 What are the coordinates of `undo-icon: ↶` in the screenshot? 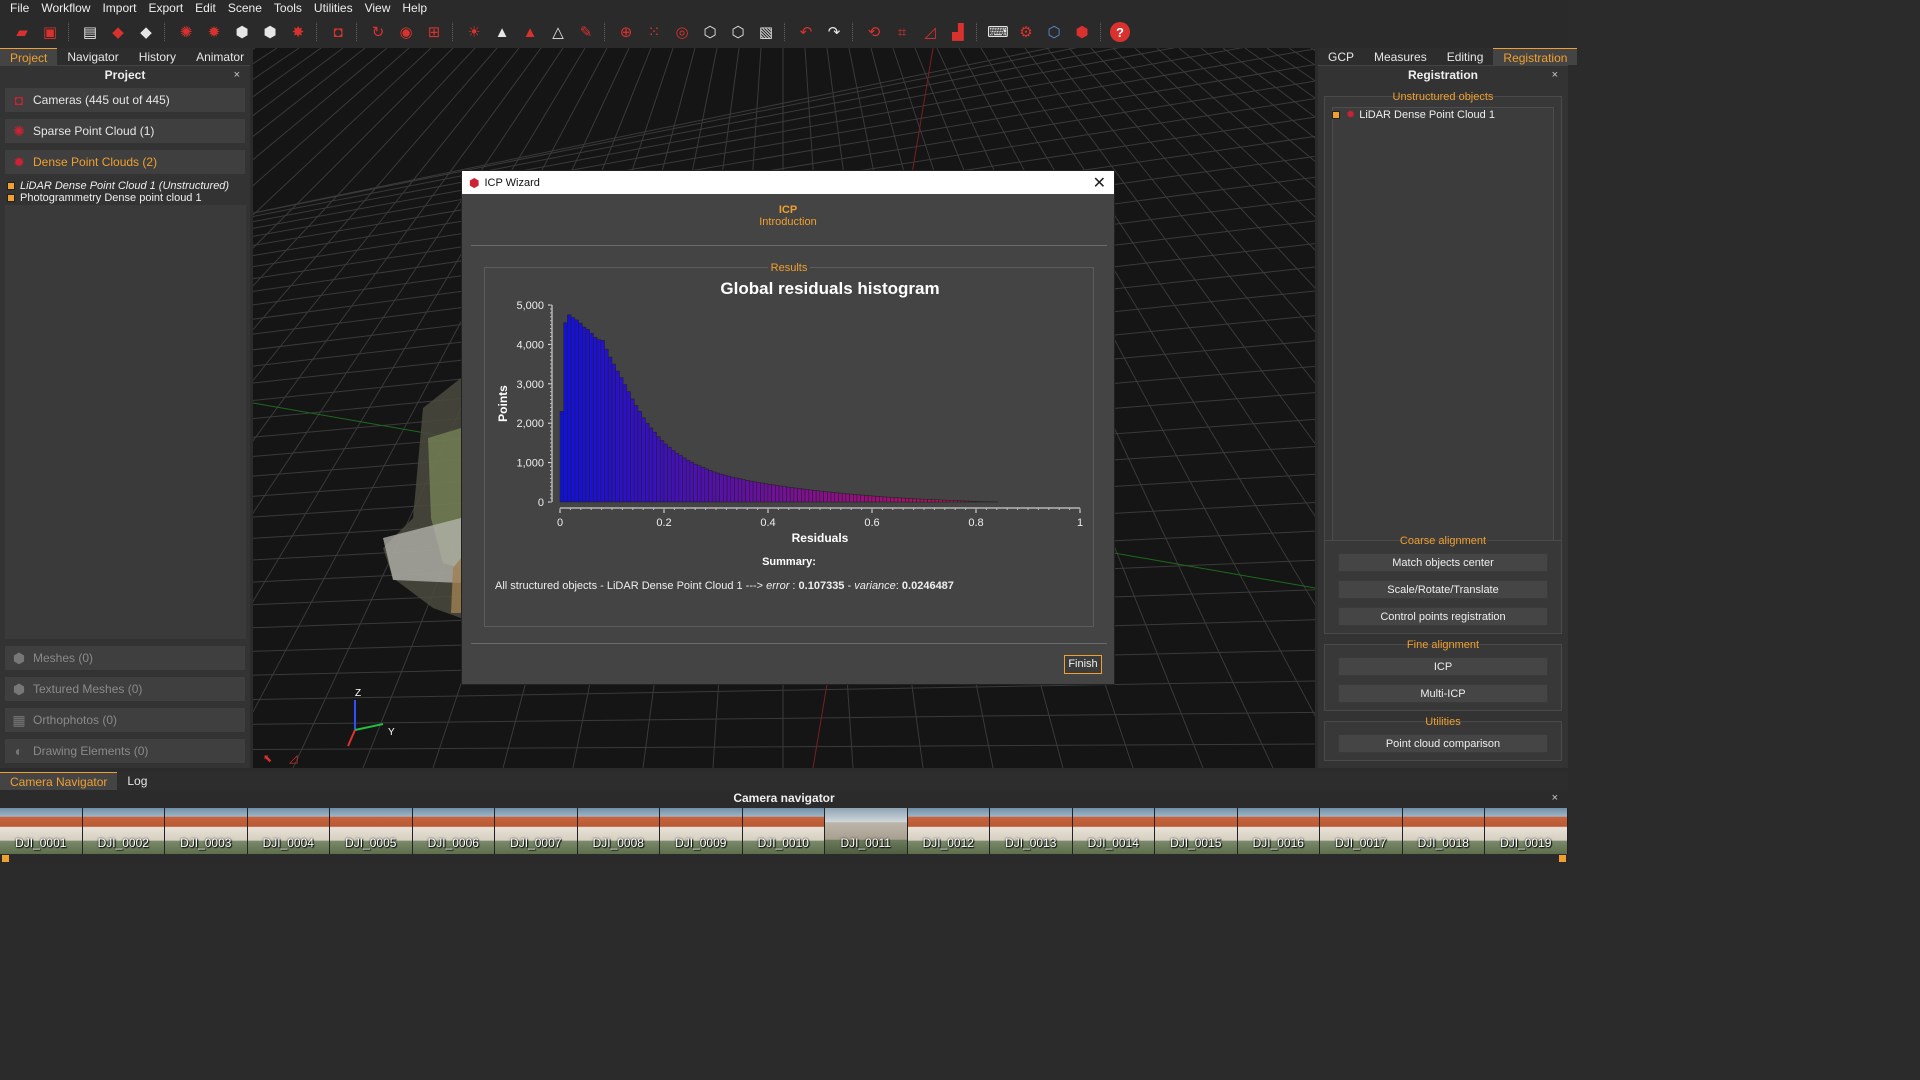 It's located at (806, 32).